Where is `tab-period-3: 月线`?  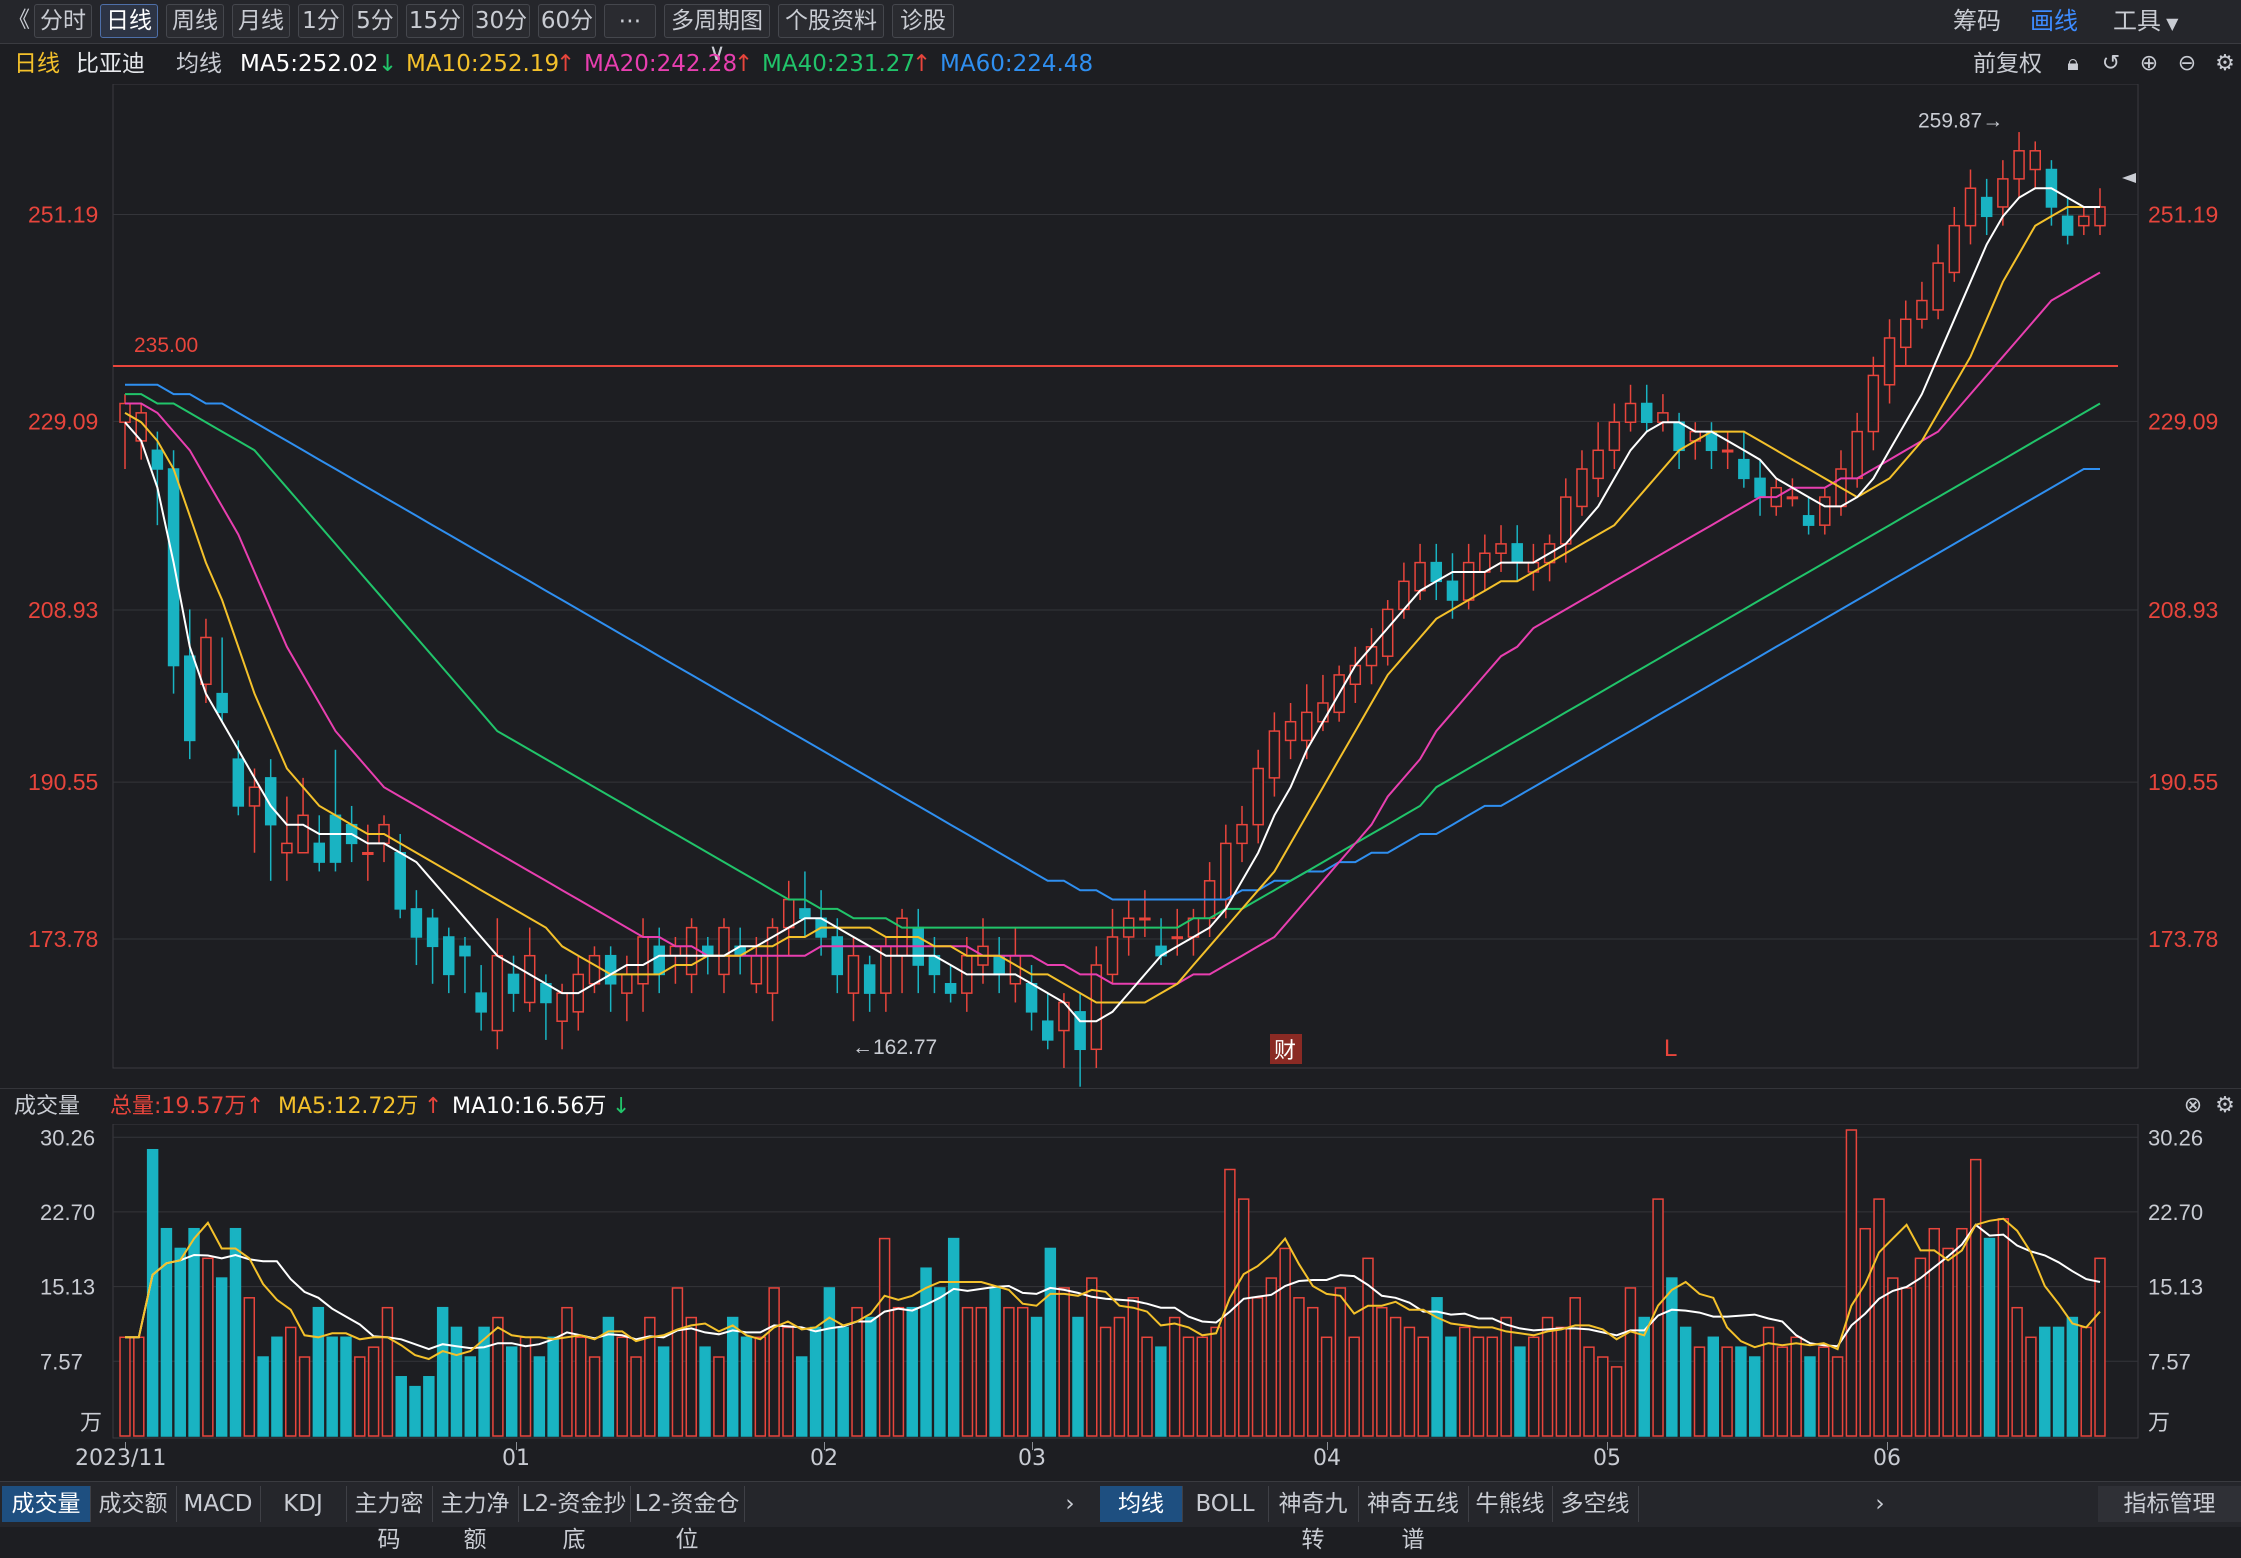 tab-period-3: 月线 is located at coordinates (261, 21).